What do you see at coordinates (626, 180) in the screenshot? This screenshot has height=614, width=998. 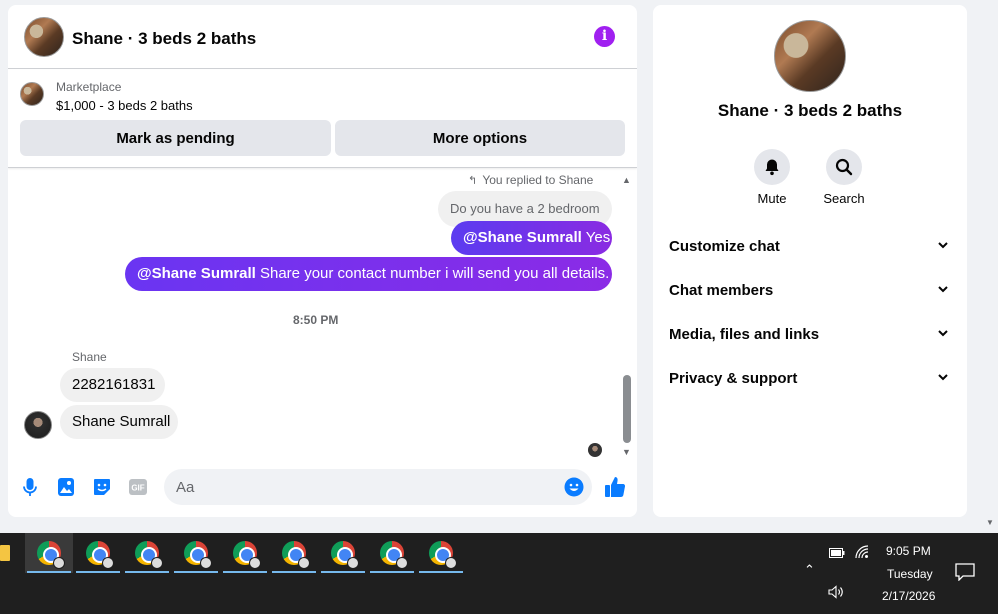 I see `scroll-up-arrow-icon: ▲` at bounding box center [626, 180].